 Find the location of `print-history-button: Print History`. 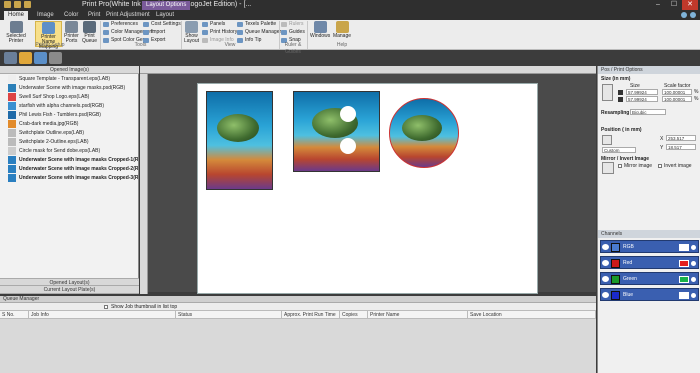

print-history-button: Print History is located at coordinates (219, 32).